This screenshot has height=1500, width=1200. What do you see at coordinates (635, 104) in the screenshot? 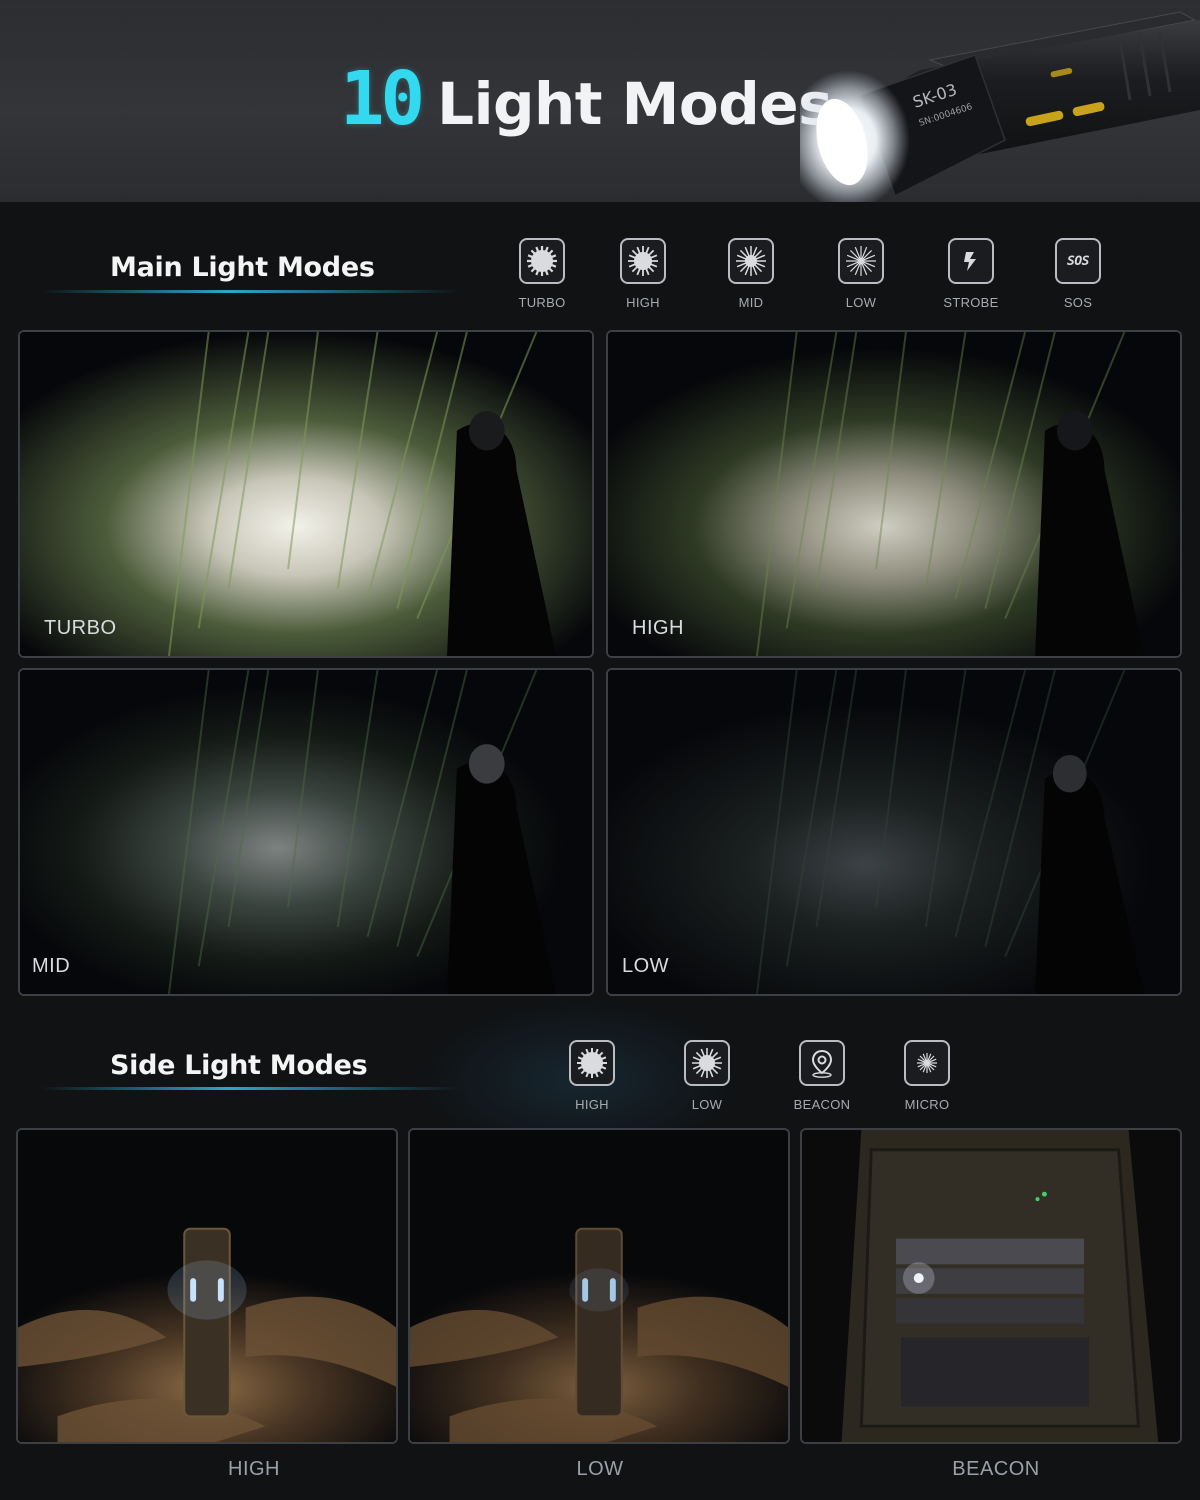
I see `title-text: Light Modes` at bounding box center [635, 104].